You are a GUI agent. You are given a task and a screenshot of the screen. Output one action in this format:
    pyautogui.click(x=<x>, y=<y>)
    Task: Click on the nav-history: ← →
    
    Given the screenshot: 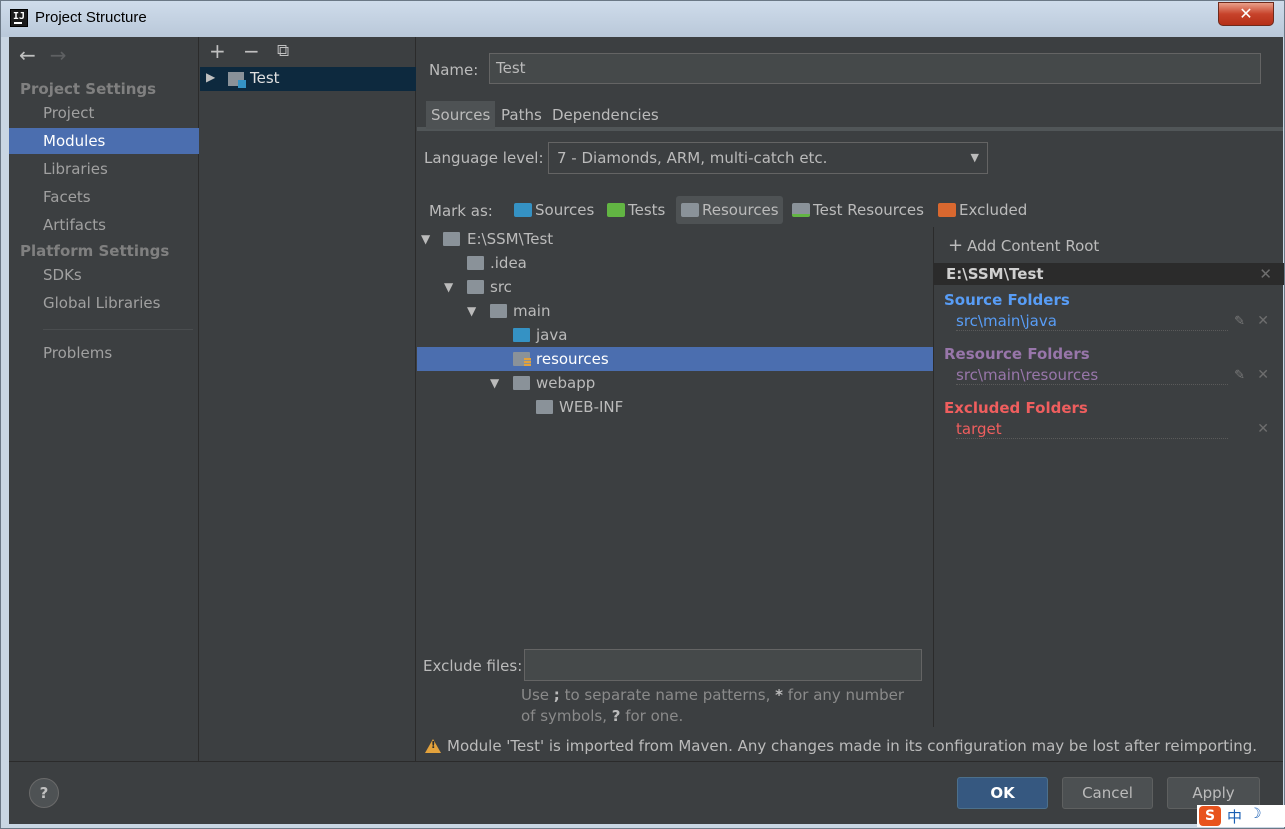 What is the action you would take?
    pyautogui.click(x=43, y=55)
    